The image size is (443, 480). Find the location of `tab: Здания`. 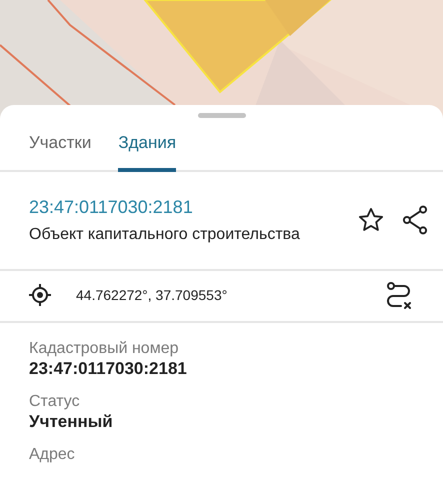

tab: Здания is located at coordinates (147, 149).